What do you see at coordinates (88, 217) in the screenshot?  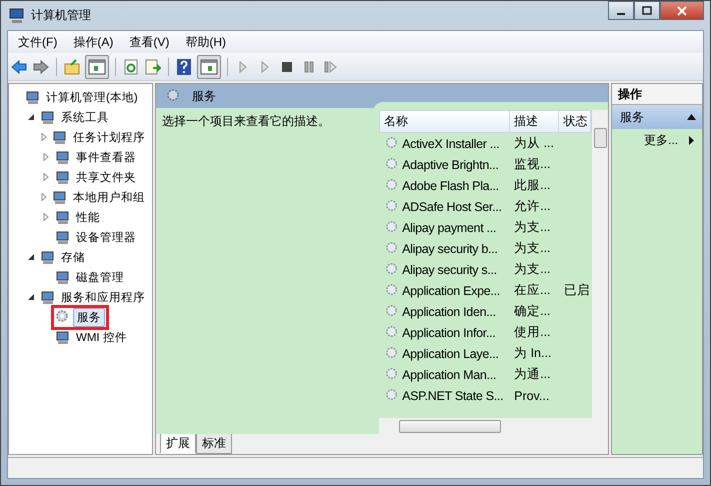 I see `tree-item: 性能` at bounding box center [88, 217].